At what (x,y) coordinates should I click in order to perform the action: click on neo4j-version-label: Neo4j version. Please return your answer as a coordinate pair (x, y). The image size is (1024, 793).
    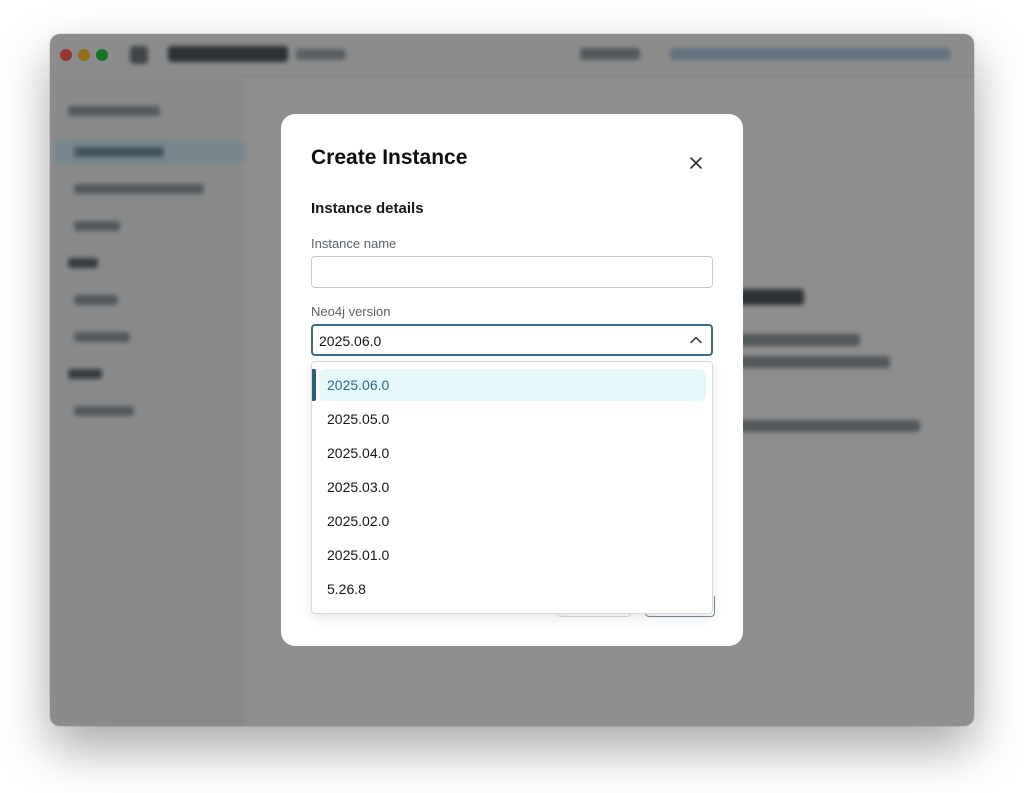
    Looking at the image, I should click on (351, 311).